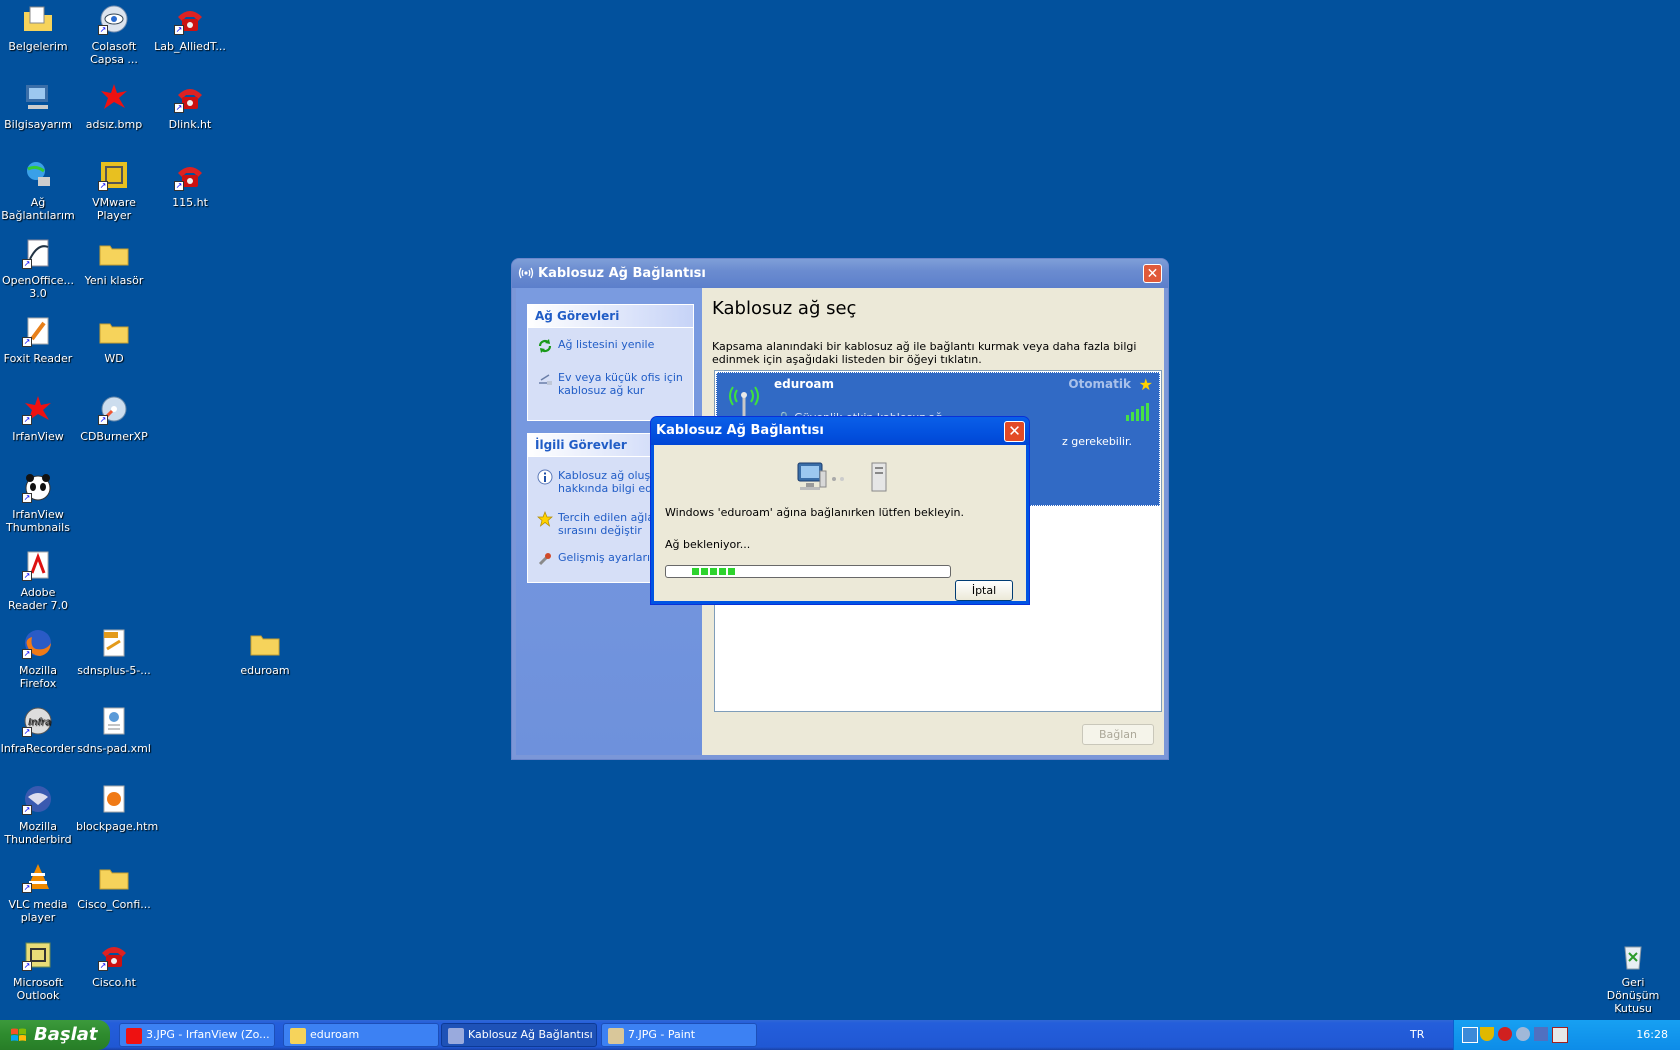  I want to click on desktop-icon: Geri Dönüşüm Kutusu, so click(1633, 975).